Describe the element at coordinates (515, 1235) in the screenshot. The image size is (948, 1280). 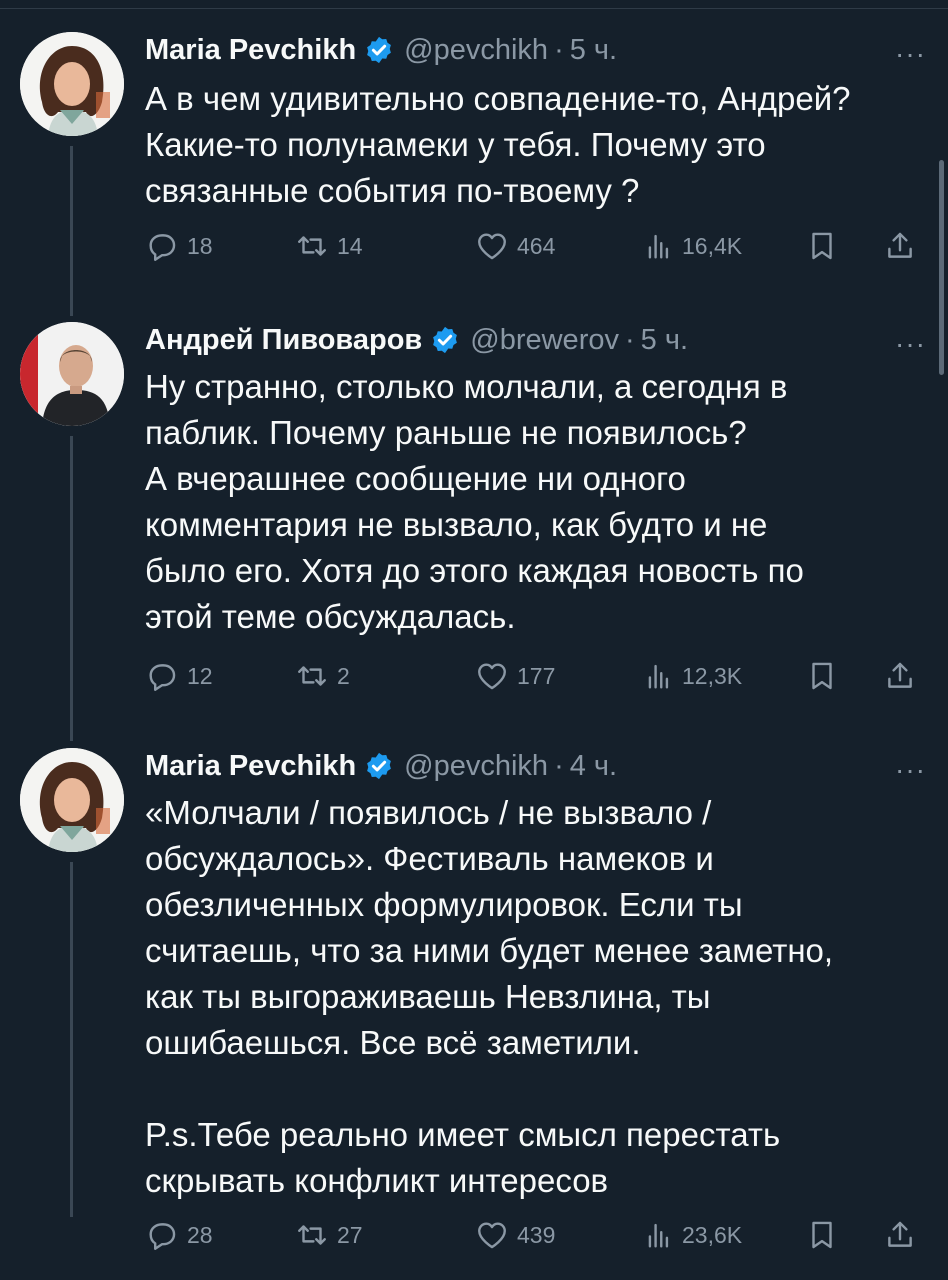
I see `like-button: 439` at that location.